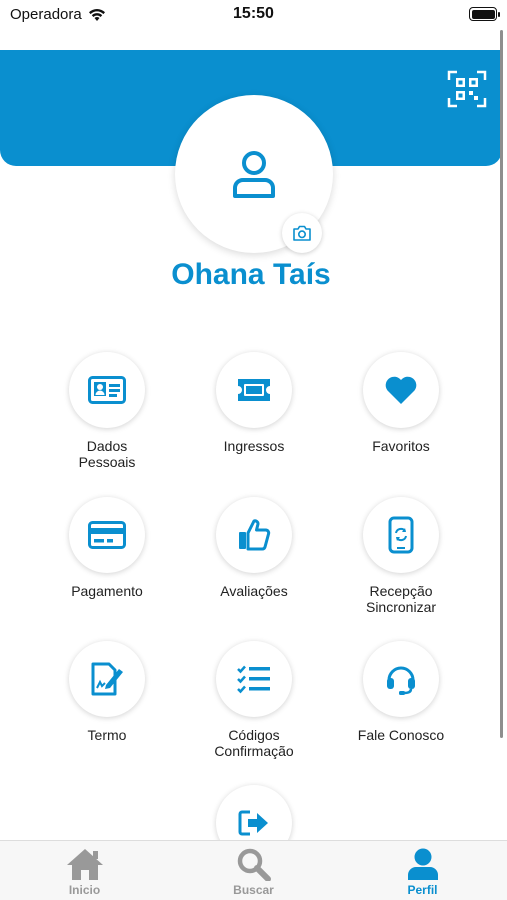  I want to click on tab-label: Perfil, so click(422, 890).